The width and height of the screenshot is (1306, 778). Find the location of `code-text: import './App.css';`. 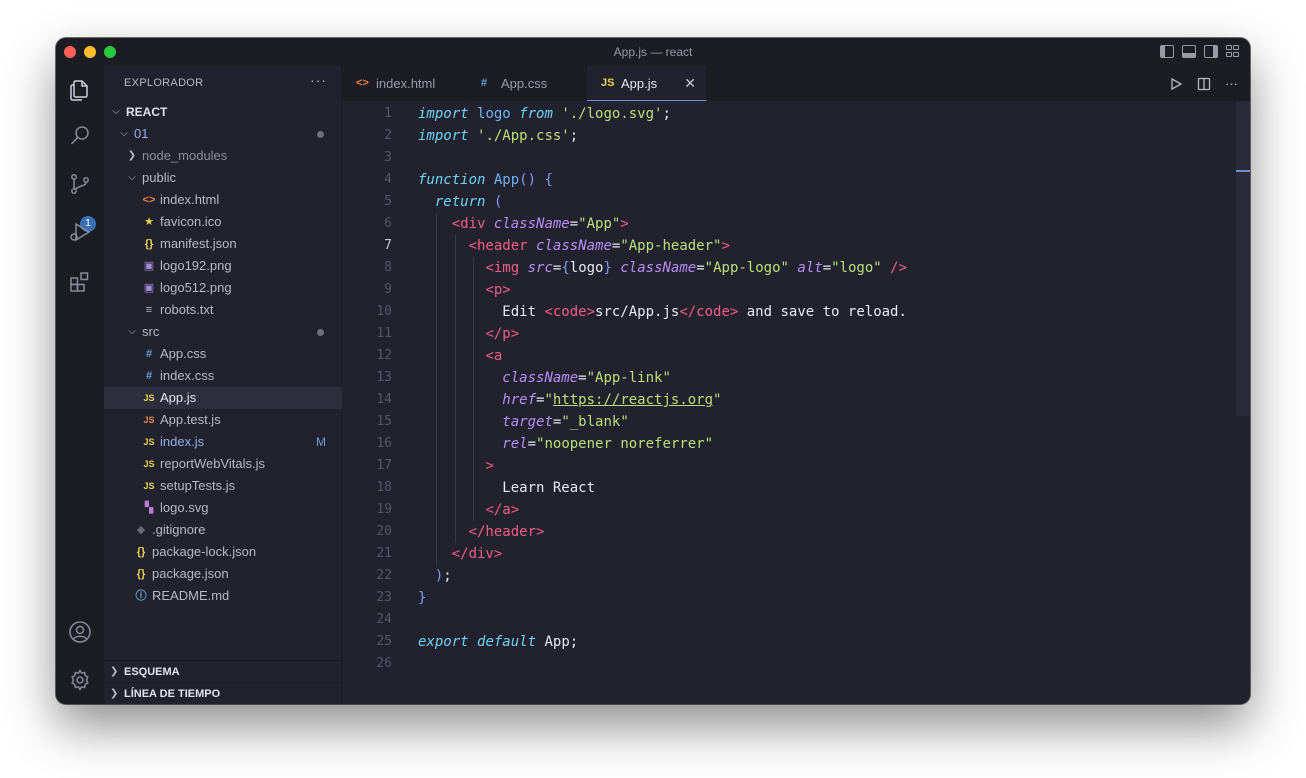

code-text: import './App.css'; is located at coordinates (498, 136).